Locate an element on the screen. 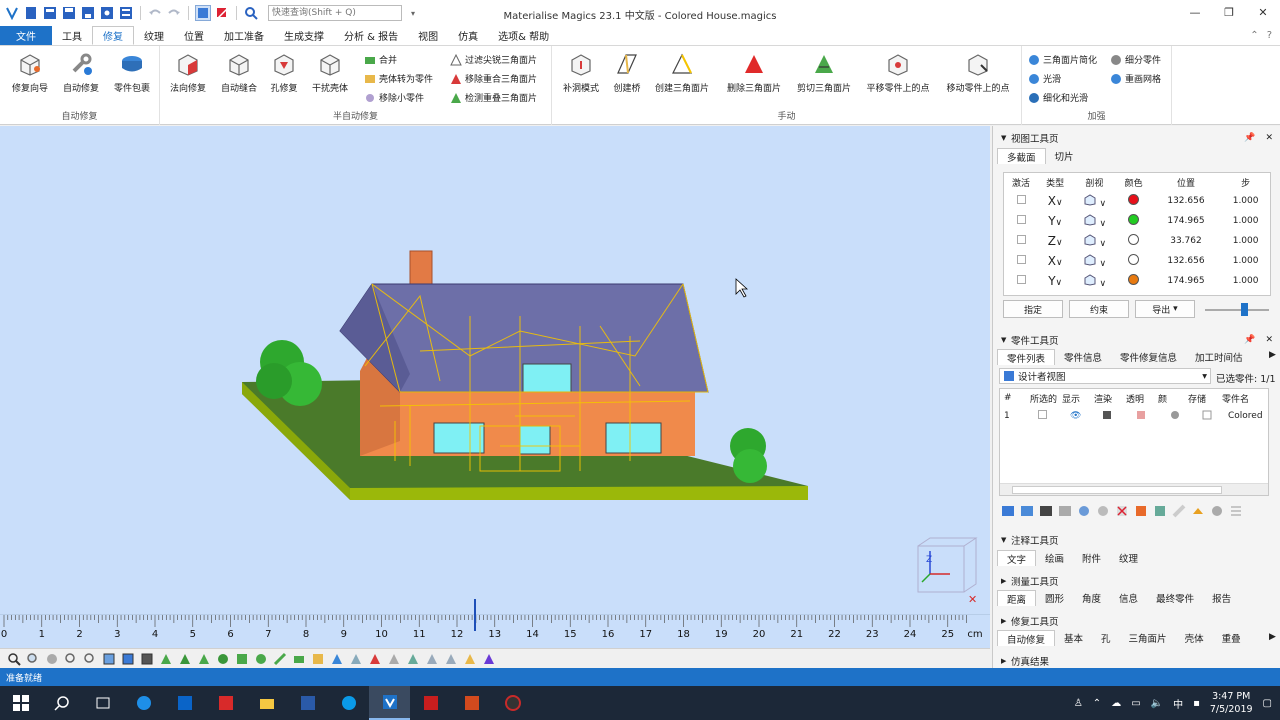 The image size is (1280, 720). part-add-icon is located at coordinates (1027, 512).